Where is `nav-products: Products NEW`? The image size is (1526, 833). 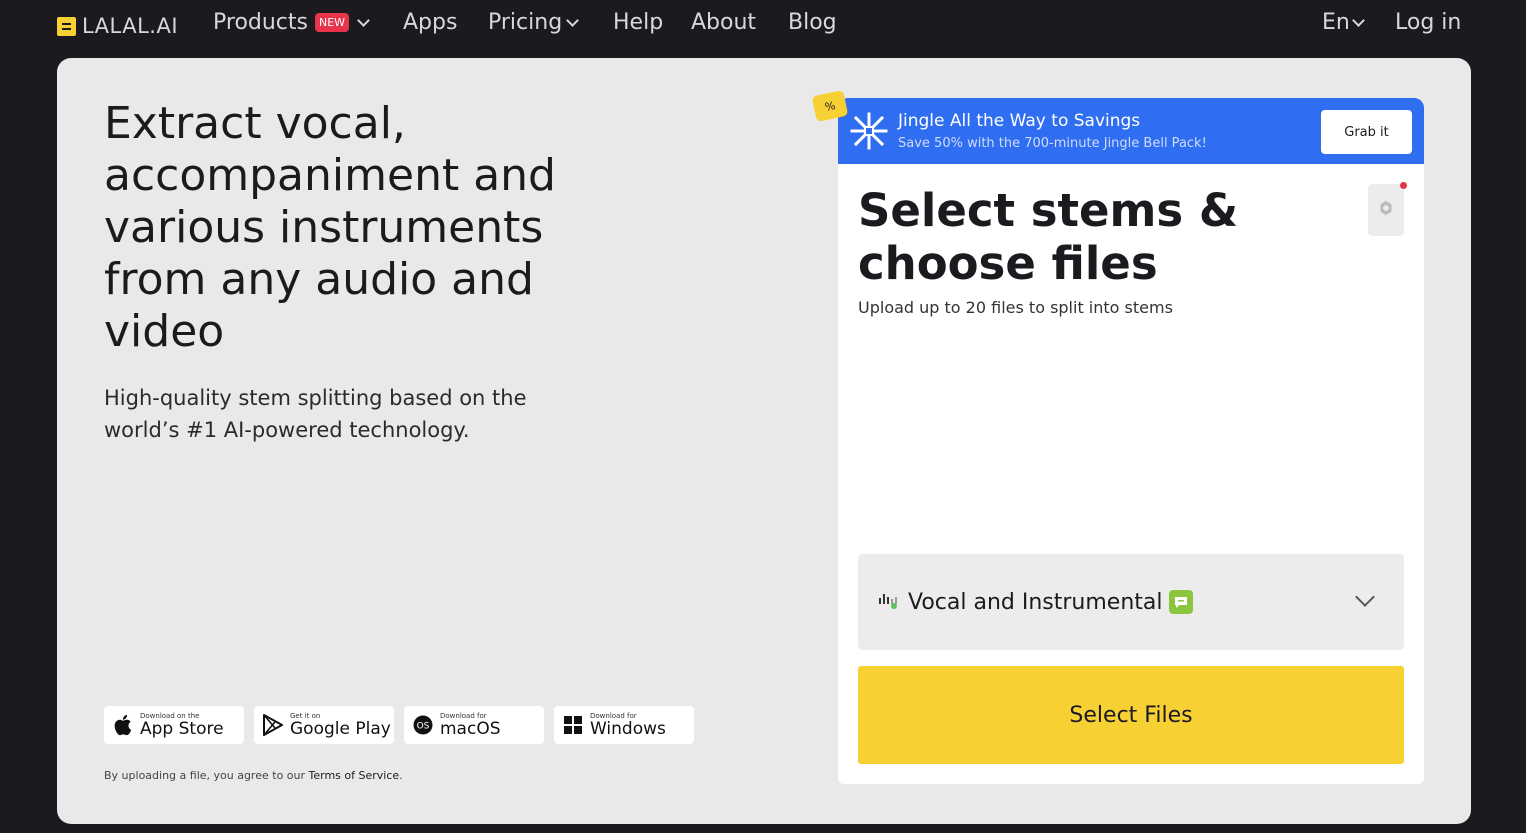 nav-products: Products NEW is located at coordinates (291, 22).